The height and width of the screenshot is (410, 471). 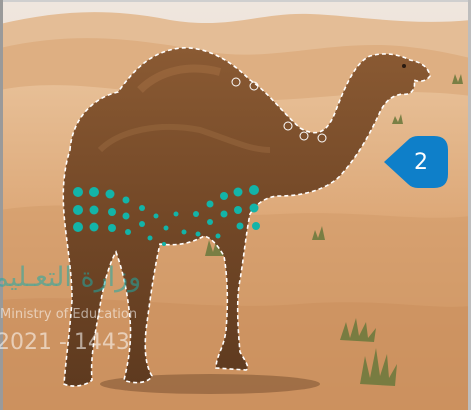 I want to click on watermark-english-text: Ministry of Education, so click(x=69, y=314).